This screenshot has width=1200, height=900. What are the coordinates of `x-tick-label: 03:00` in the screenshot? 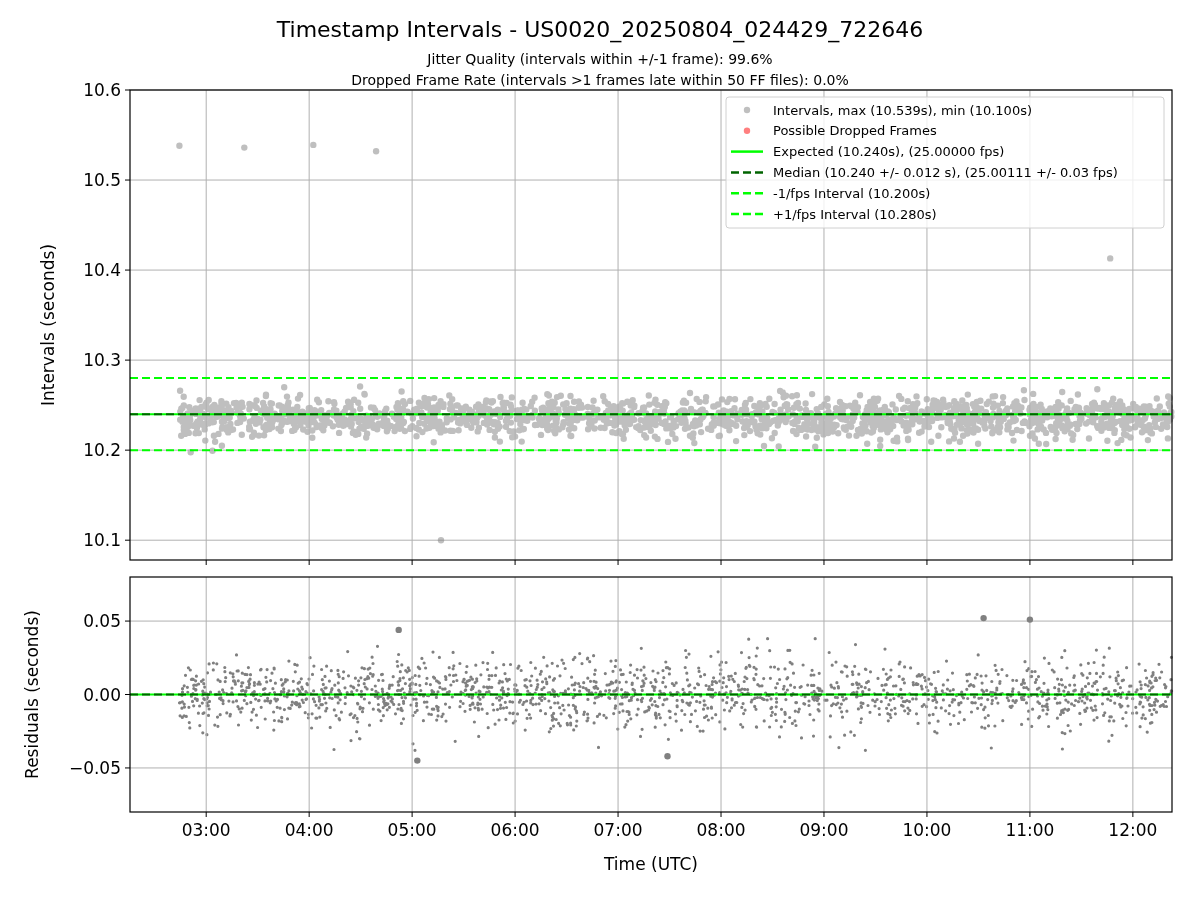 It's located at (206, 830).